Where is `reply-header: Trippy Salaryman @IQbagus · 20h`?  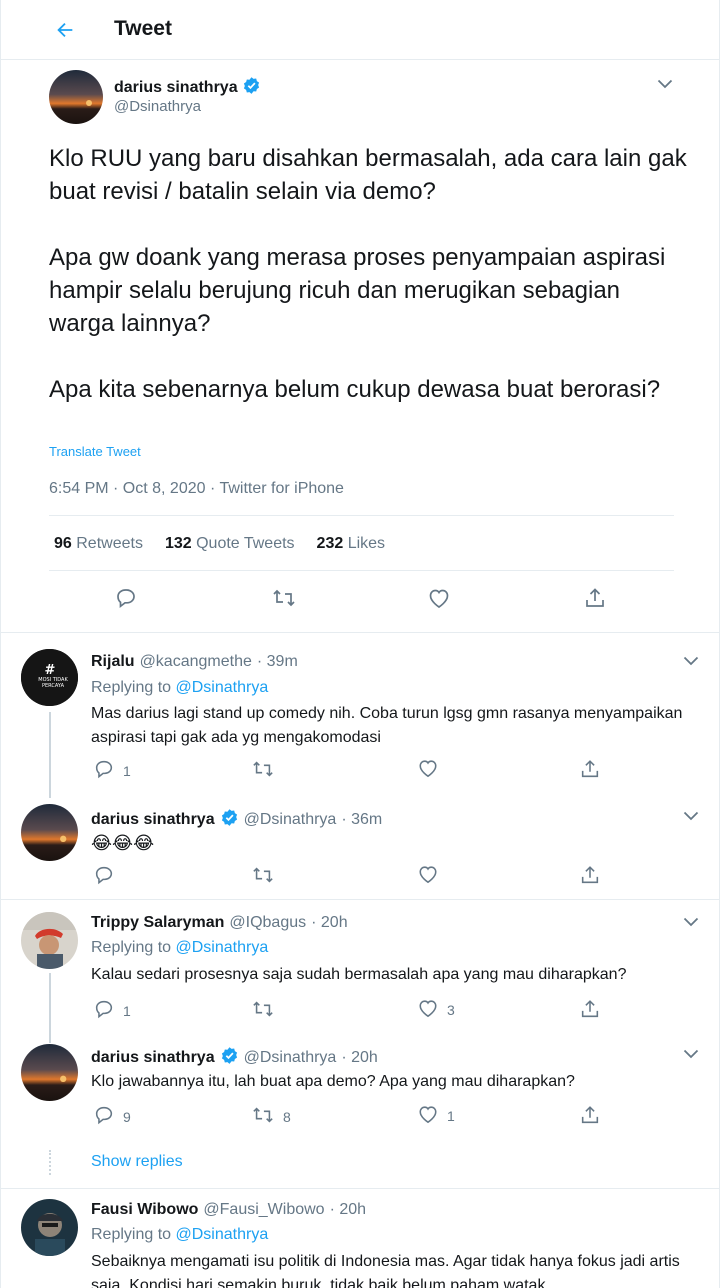
reply-header: Trippy Salaryman @IQbagus · 20h is located at coordinates (219, 923).